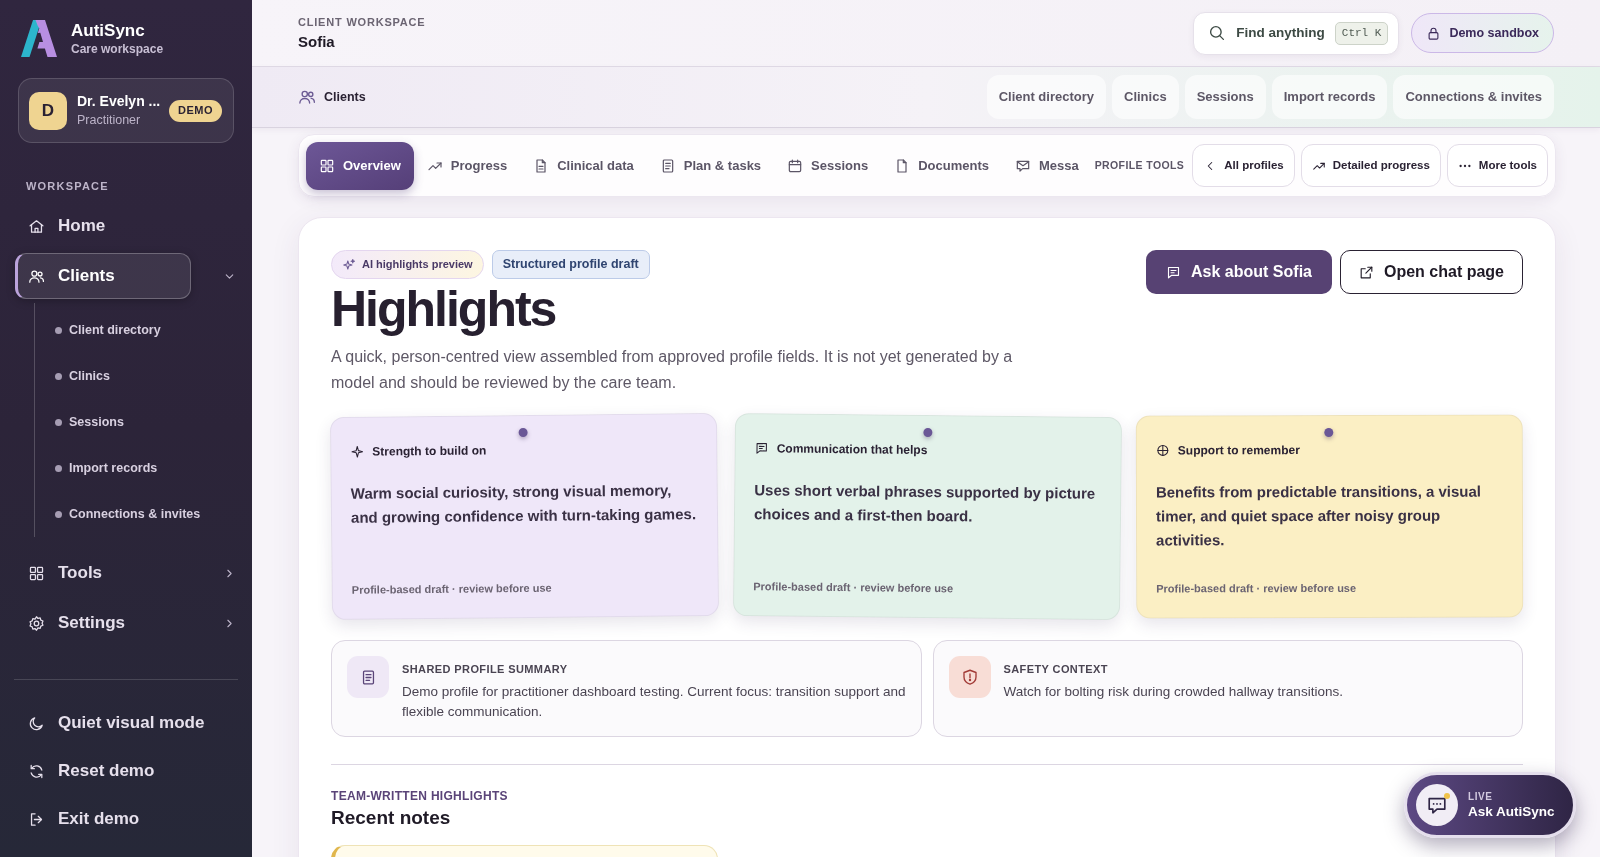 The width and height of the screenshot is (1600, 857). Describe the element at coordinates (36, 819) in the screenshot. I see `exit-icon` at that location.